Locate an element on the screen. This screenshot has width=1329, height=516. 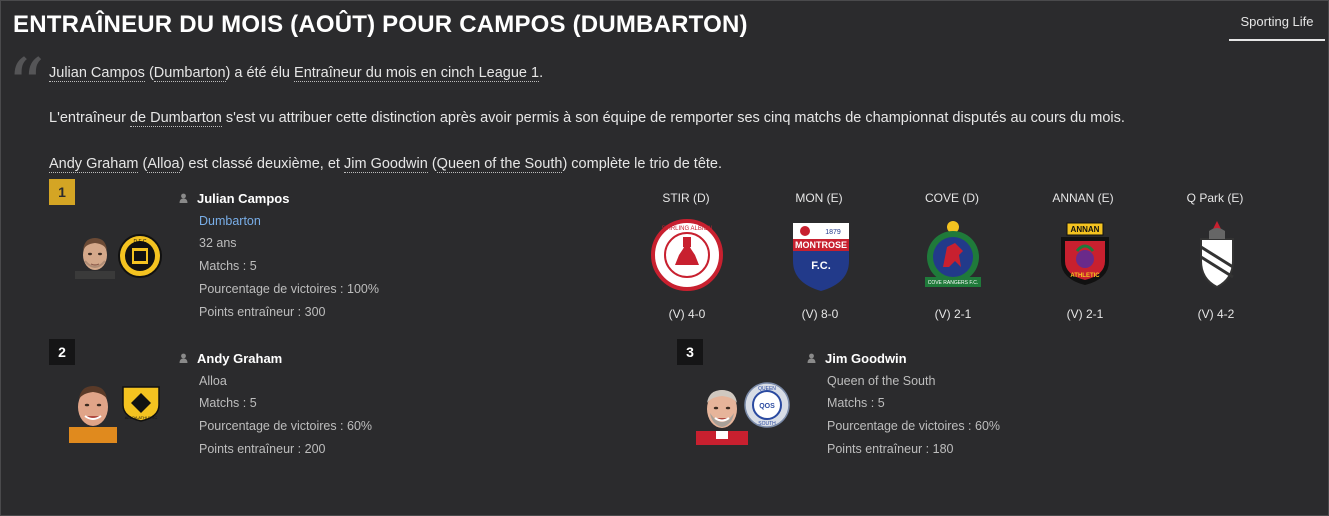
alloa-badge-icon: ALLOA ATHLETIC is located at coordinates (141, 403).